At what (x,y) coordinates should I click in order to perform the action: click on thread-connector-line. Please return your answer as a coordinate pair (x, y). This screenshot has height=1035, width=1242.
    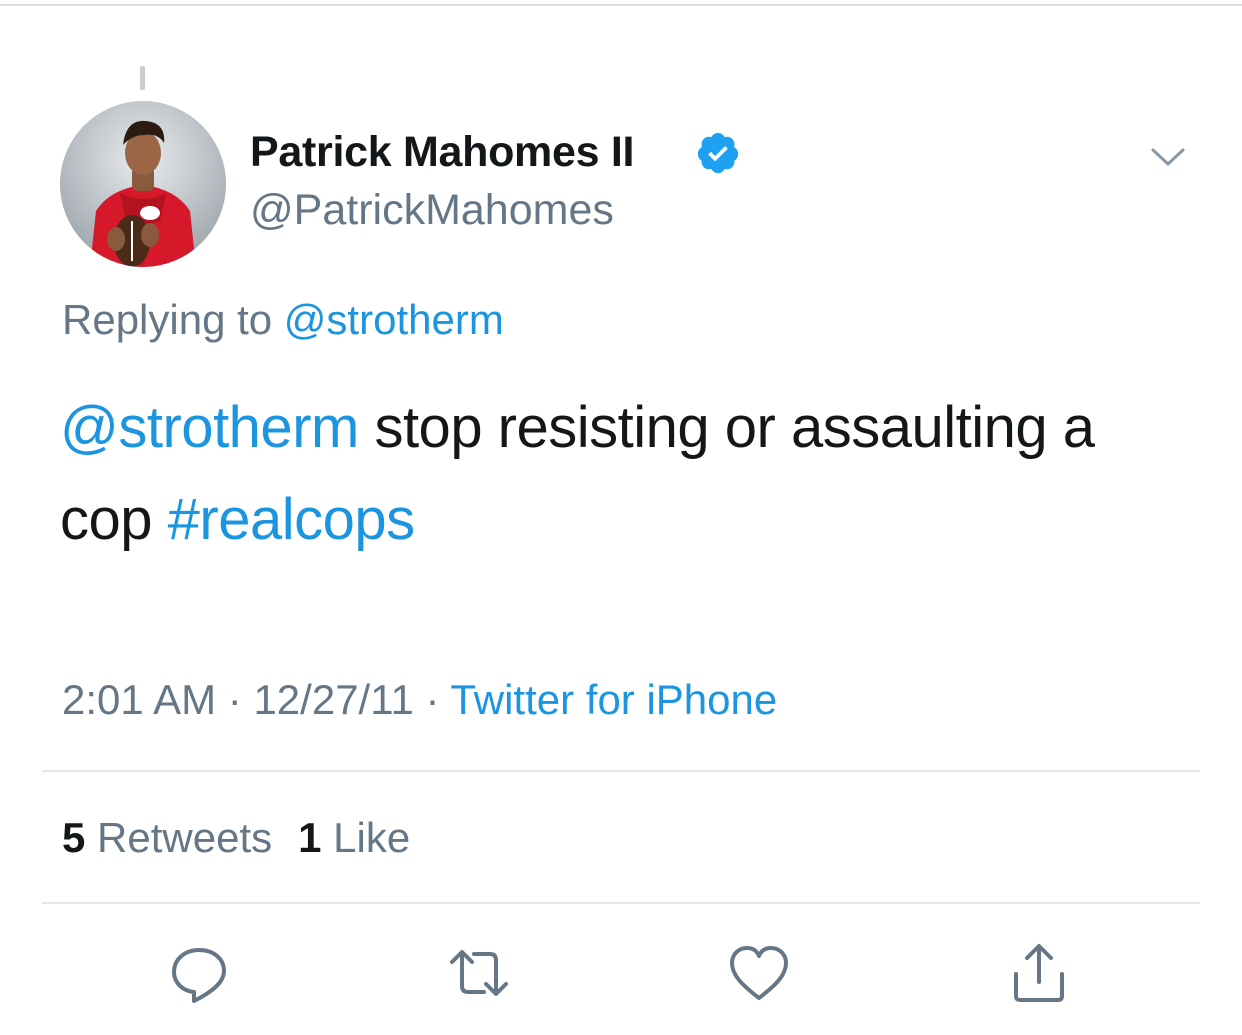
    Looking at the image, I should click on (142, 78).